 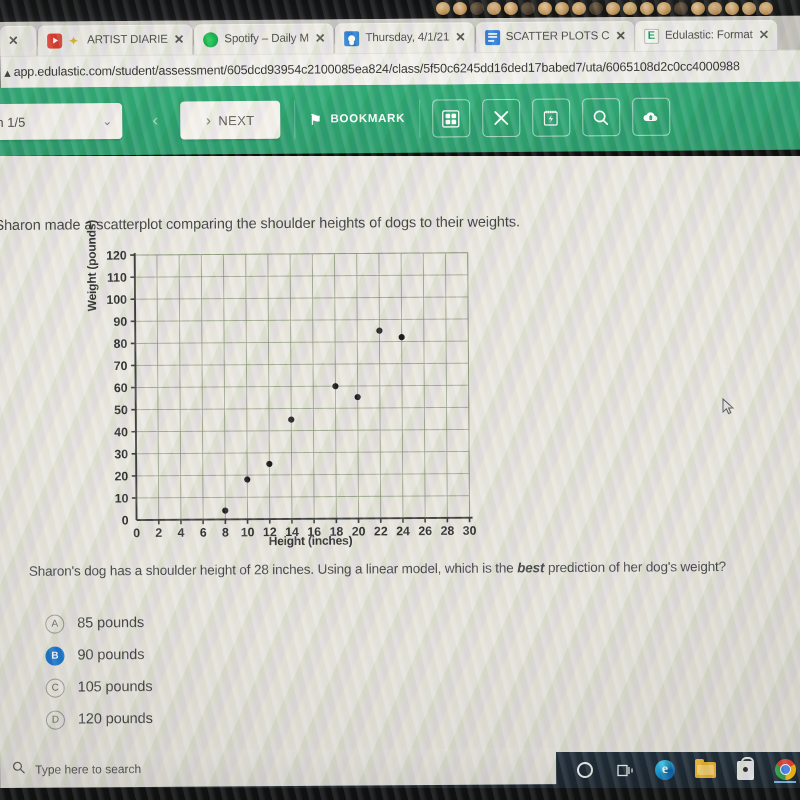 What do you see at coordinates (601, 117) in the screenshot?
I see `magnifier-icon` at bounding box center [601, 117].